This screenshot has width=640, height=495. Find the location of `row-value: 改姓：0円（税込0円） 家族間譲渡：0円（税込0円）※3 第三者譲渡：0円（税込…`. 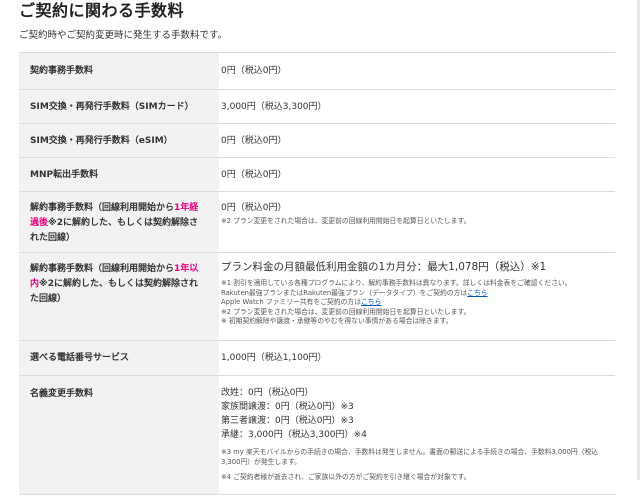

row-value: 改姓：0円（税込0円） 家族間譲渡：0円（税込0円）※3 第三者譲渡：0円（税込… is located at coordinates (417, 435).